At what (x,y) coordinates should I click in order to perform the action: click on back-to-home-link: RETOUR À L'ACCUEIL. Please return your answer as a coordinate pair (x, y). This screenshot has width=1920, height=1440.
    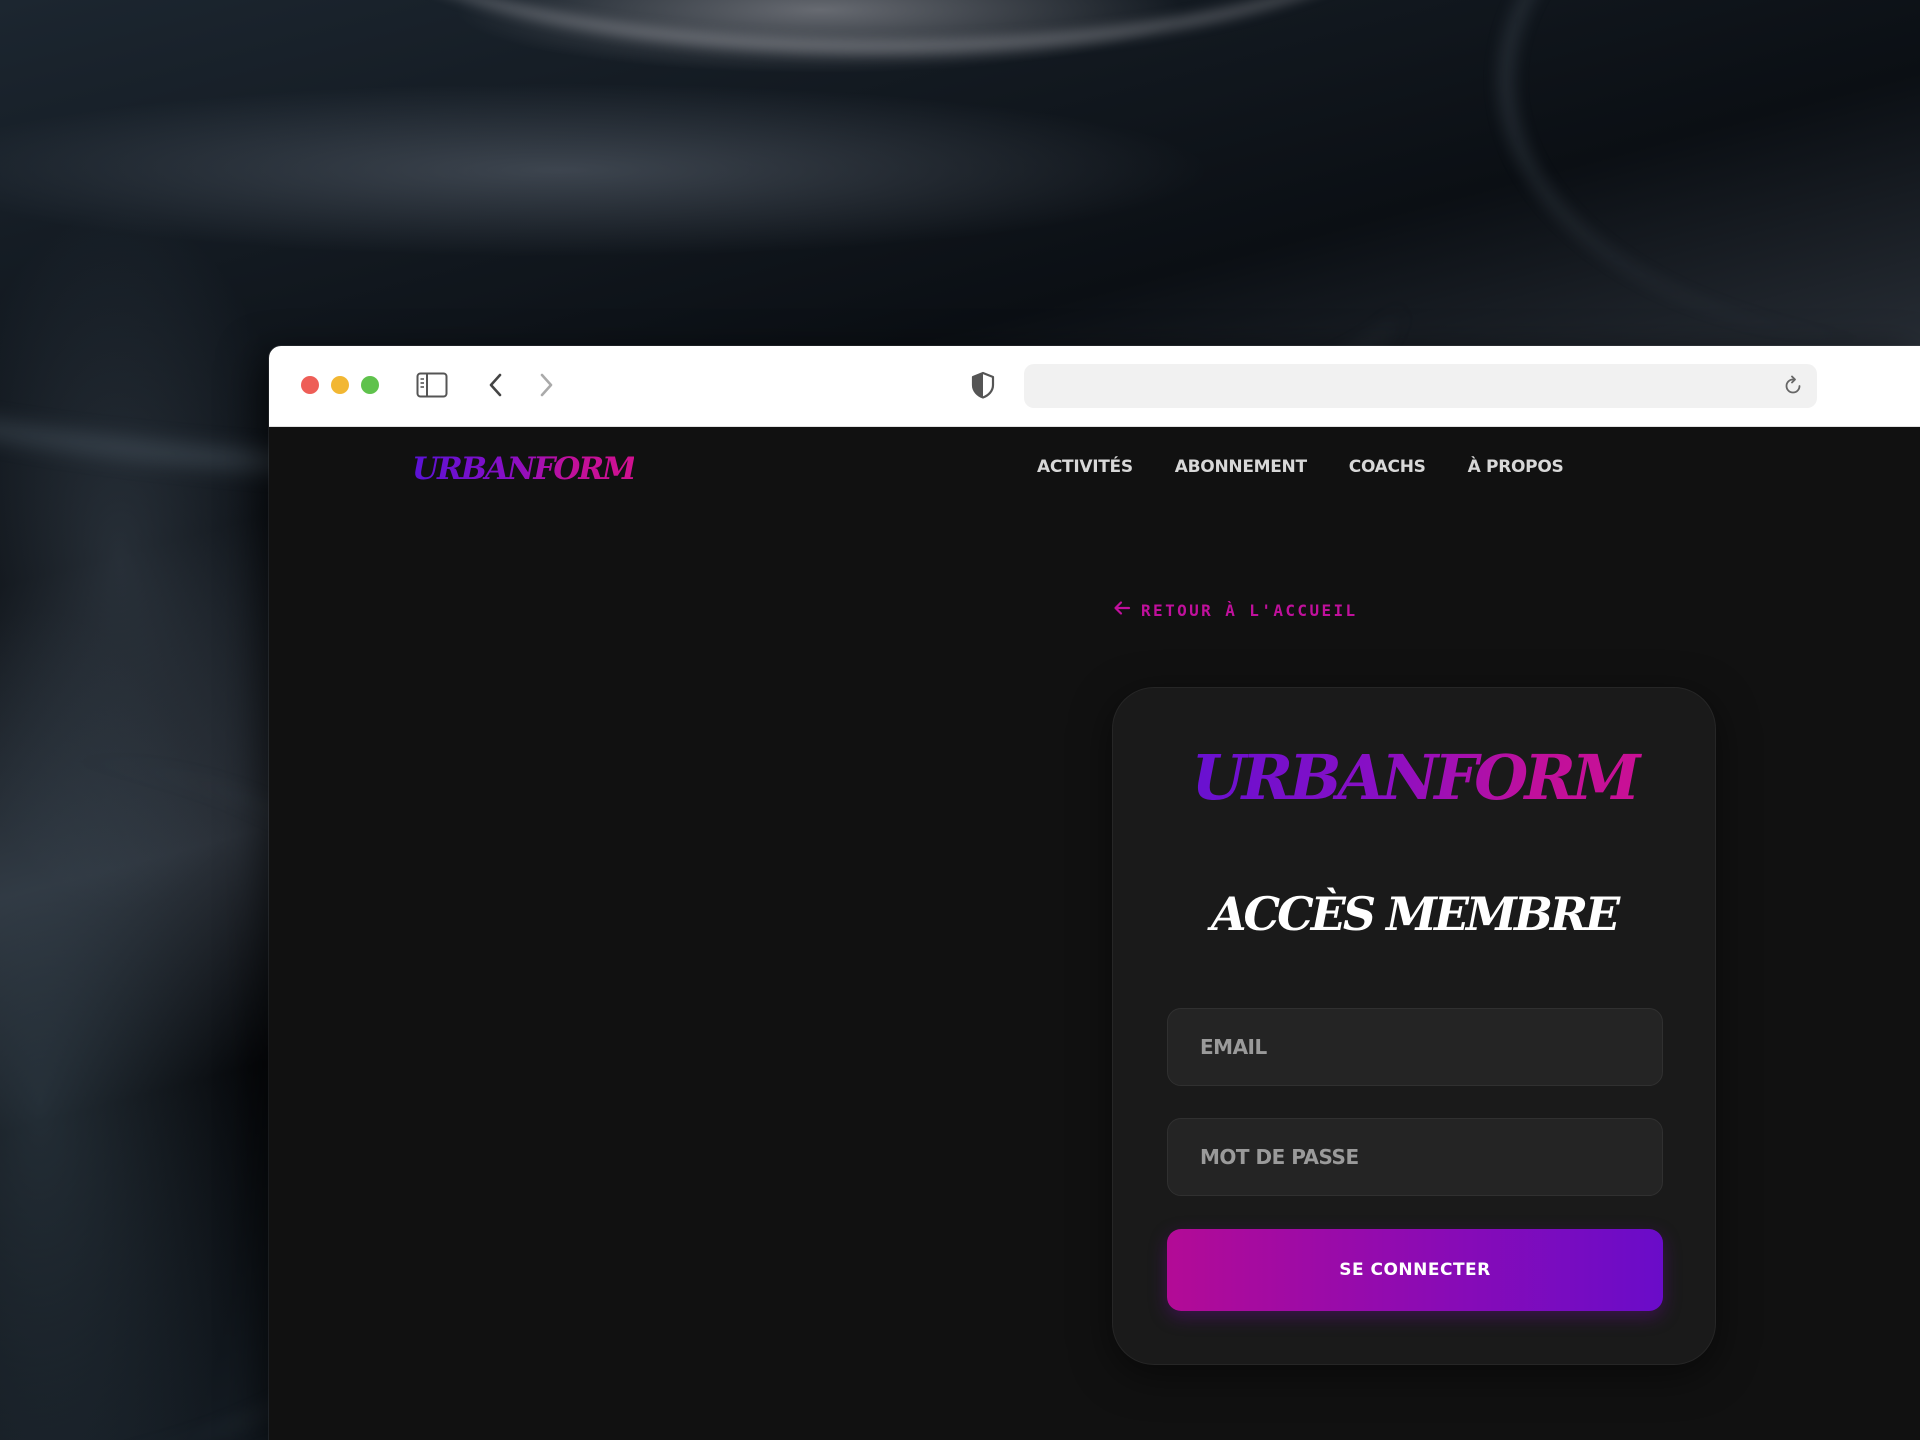
    Looking at the image, I should click on (1235, 610).